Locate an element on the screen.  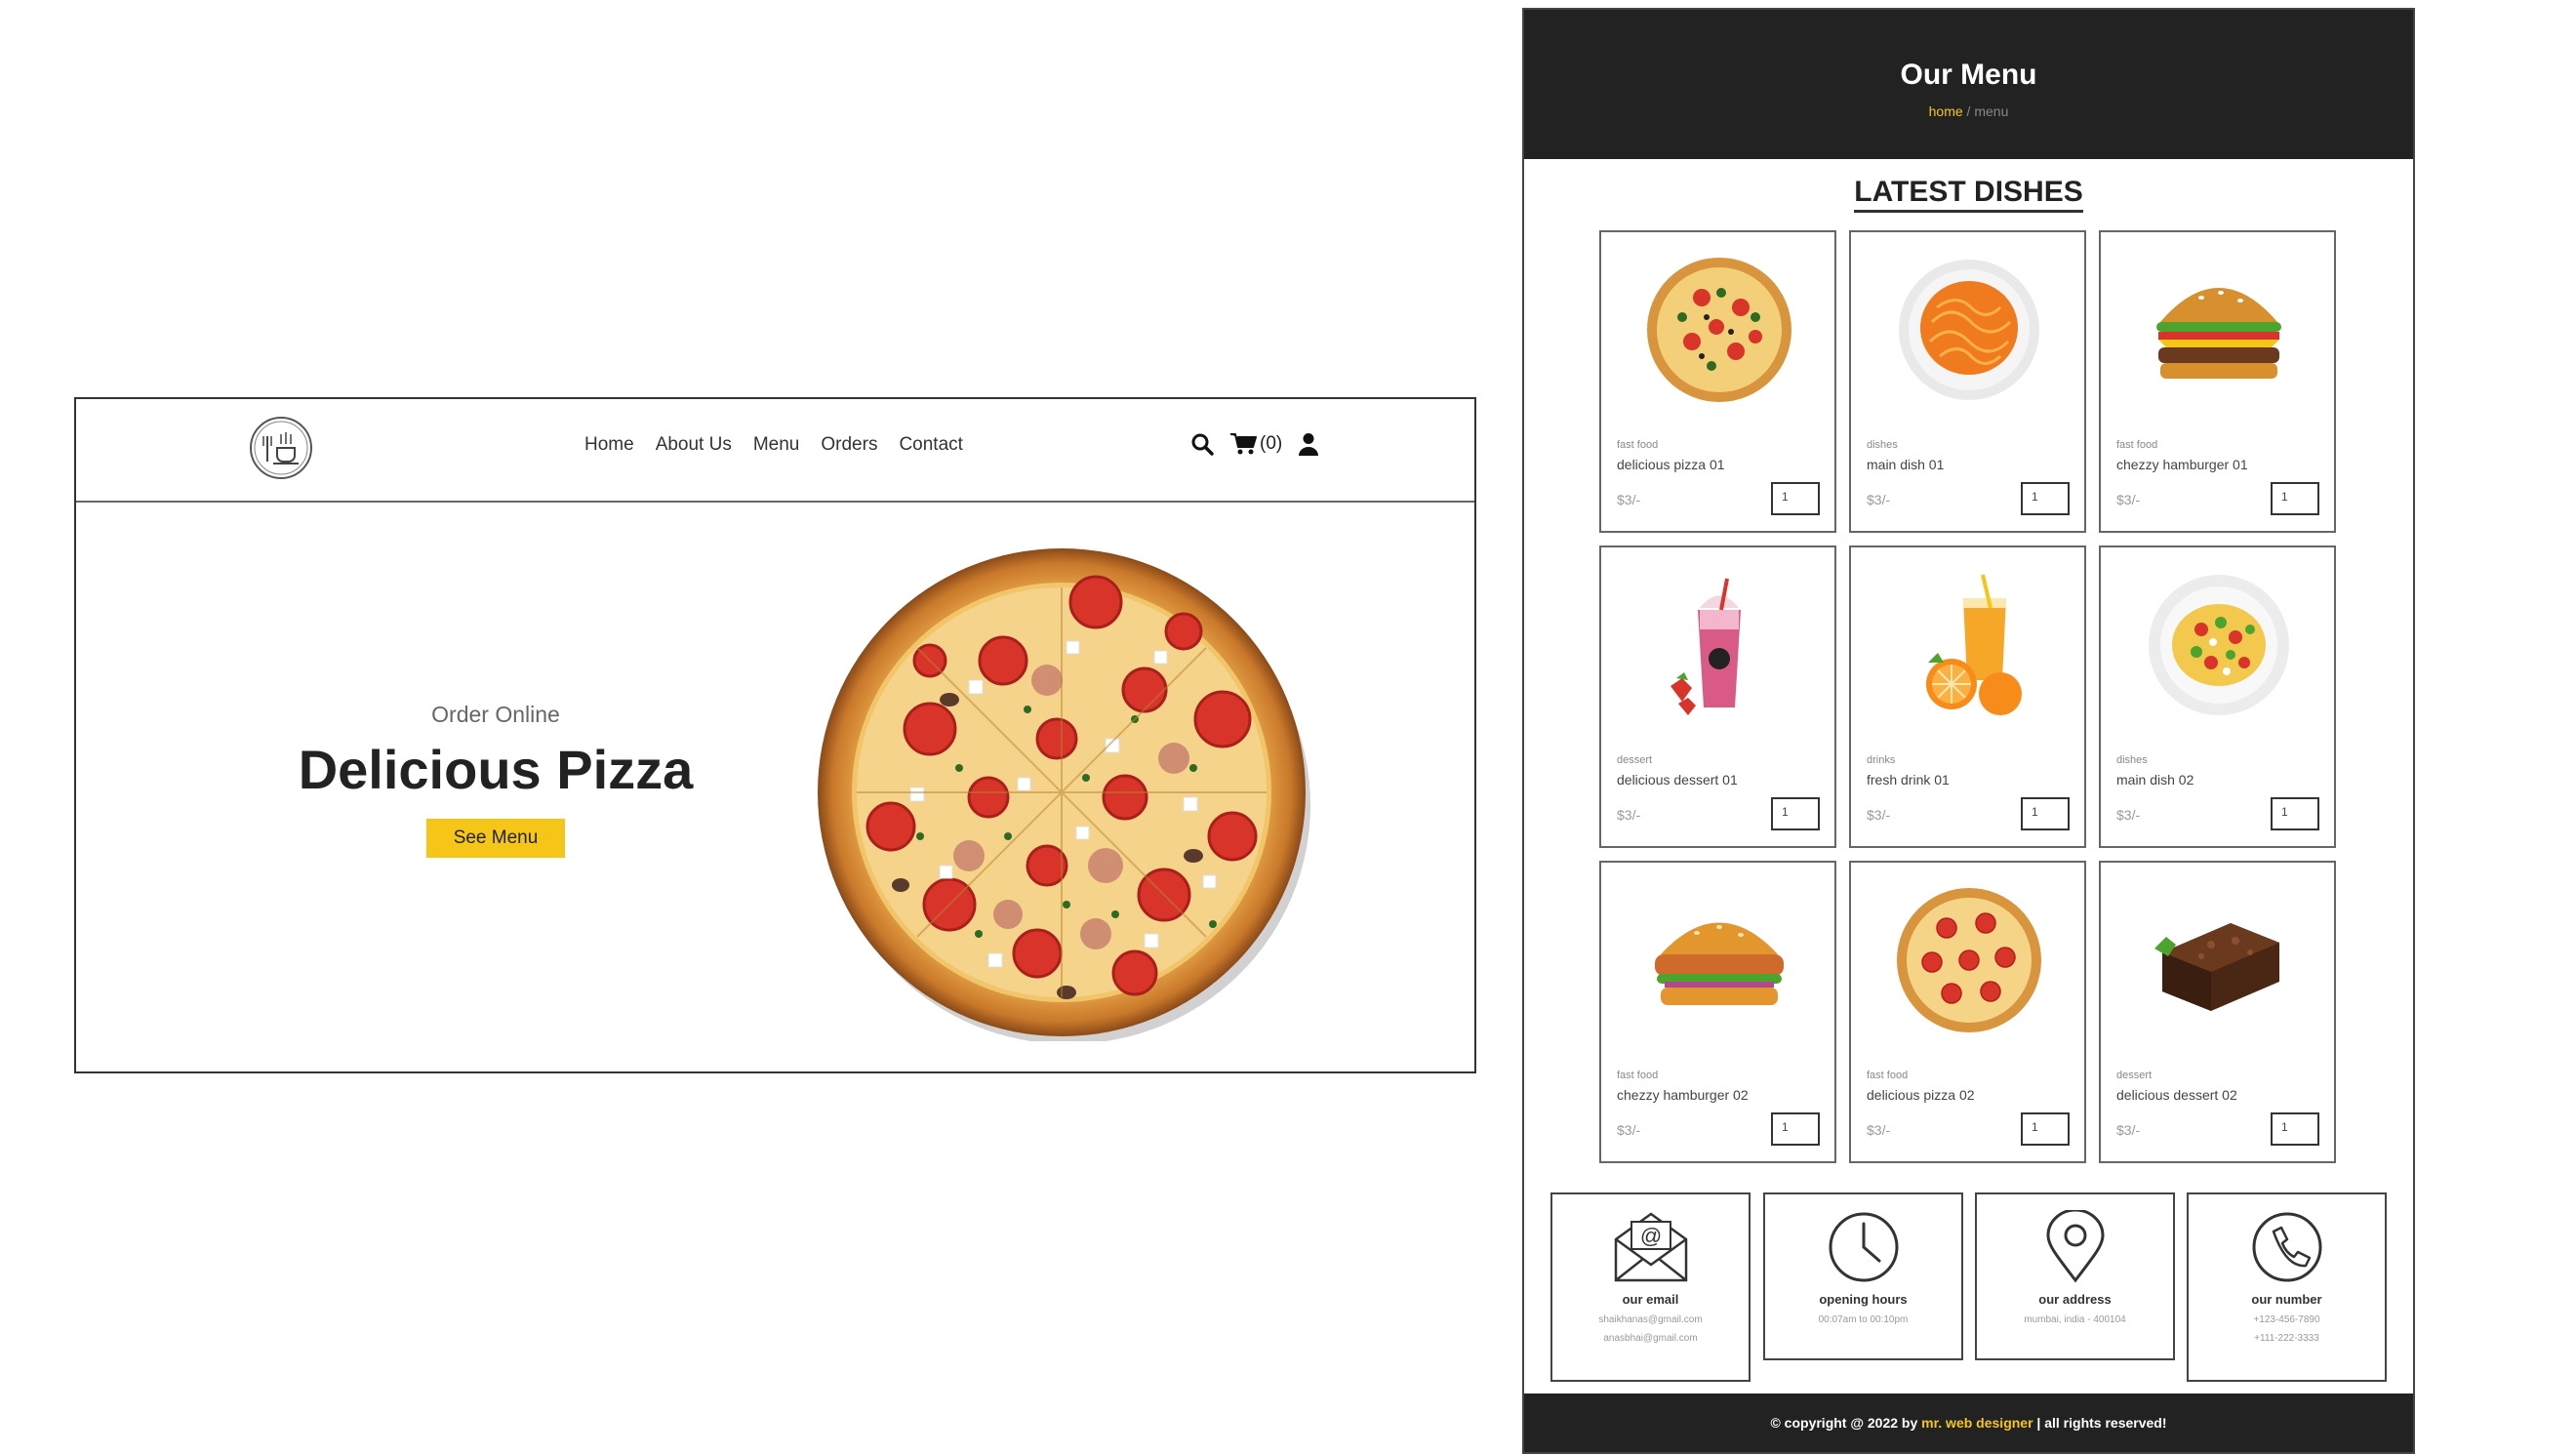
site-header: Home About Us Menu Orders Contact (0) is located at coordinates (775, 451).